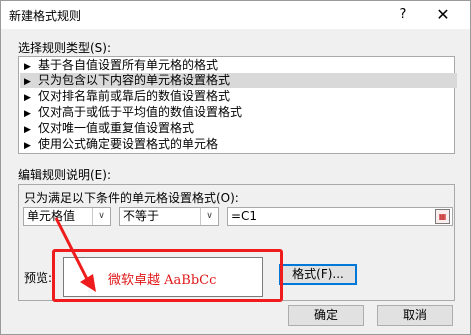 The image size is (471, 335). What do you see at coordinates (88, 283) in the screenshot?
I see `annotation-arrow-head` at bounding box center [88, 283].